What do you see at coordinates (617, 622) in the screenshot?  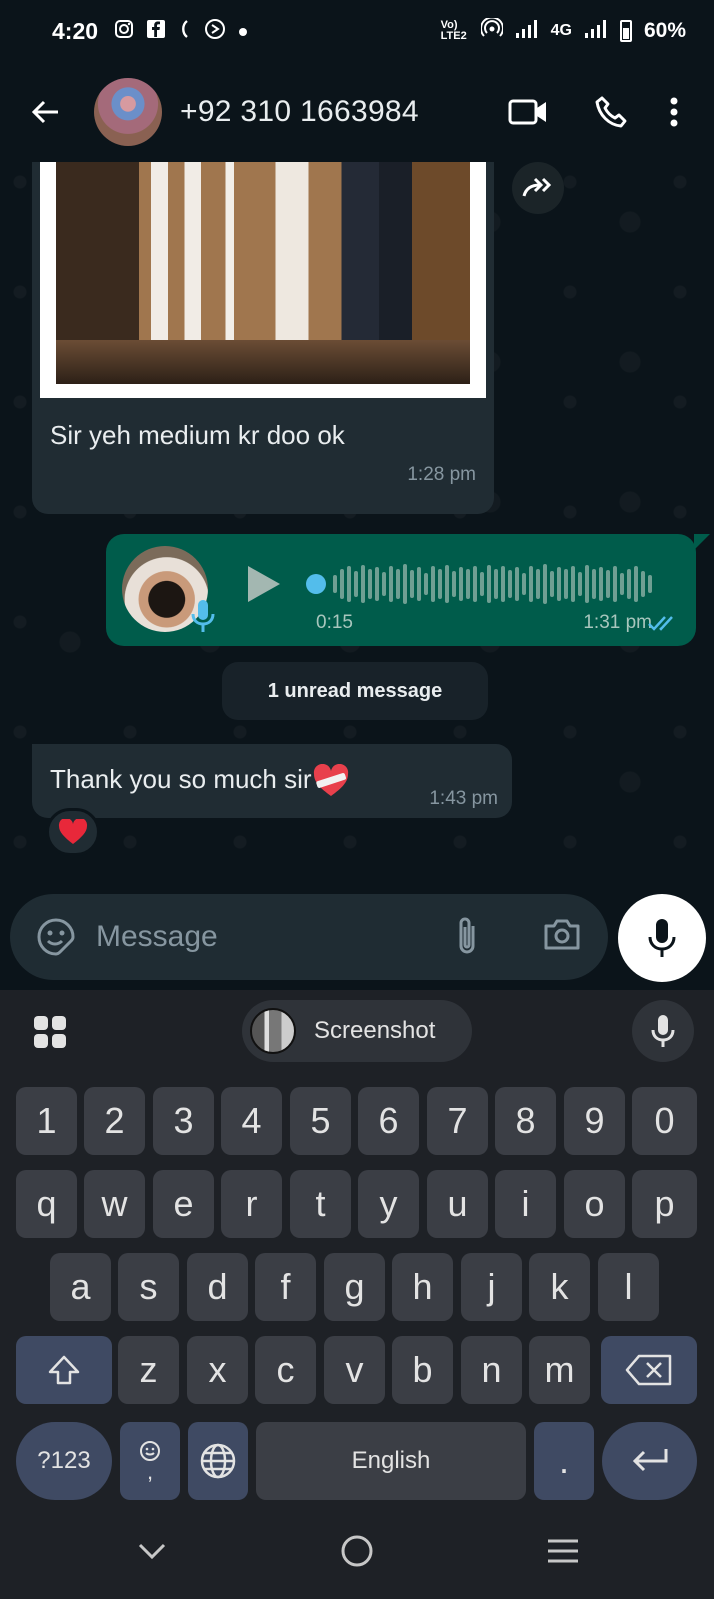 I see `voice-time: 1:31 pm` at bounding box center [617, 622].